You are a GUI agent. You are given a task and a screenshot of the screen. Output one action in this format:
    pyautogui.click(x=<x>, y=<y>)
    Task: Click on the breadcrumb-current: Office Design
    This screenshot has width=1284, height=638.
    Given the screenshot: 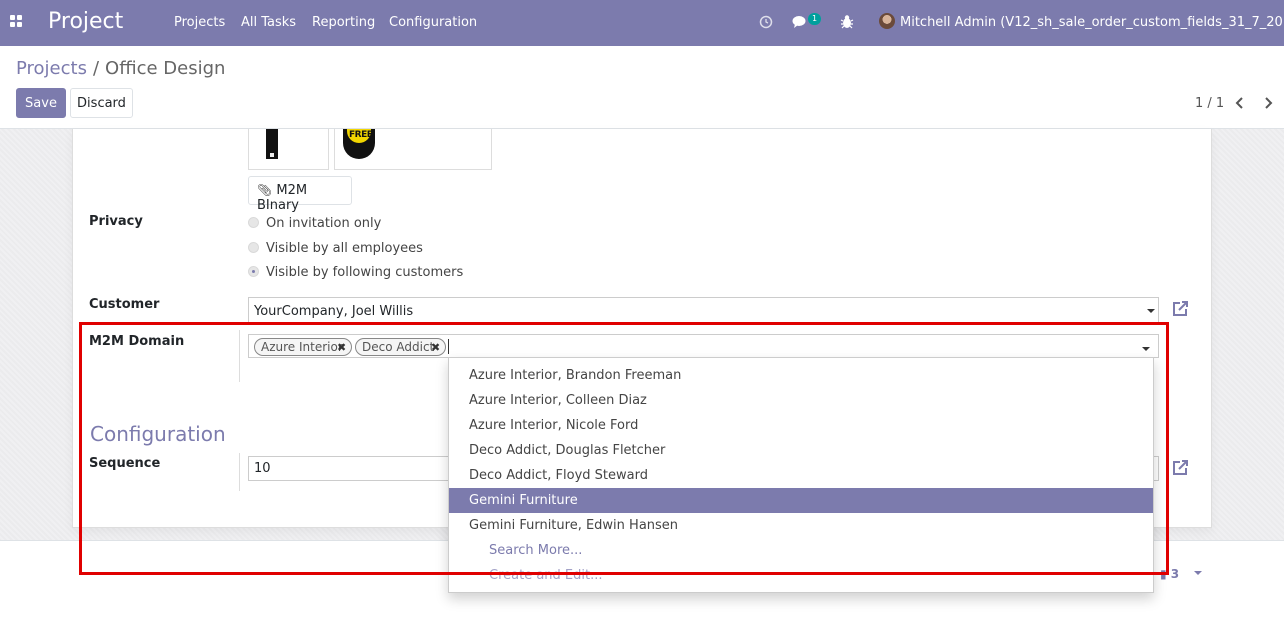 What is the action you would take?
    pyautogui.click(x=165, y=68)
    